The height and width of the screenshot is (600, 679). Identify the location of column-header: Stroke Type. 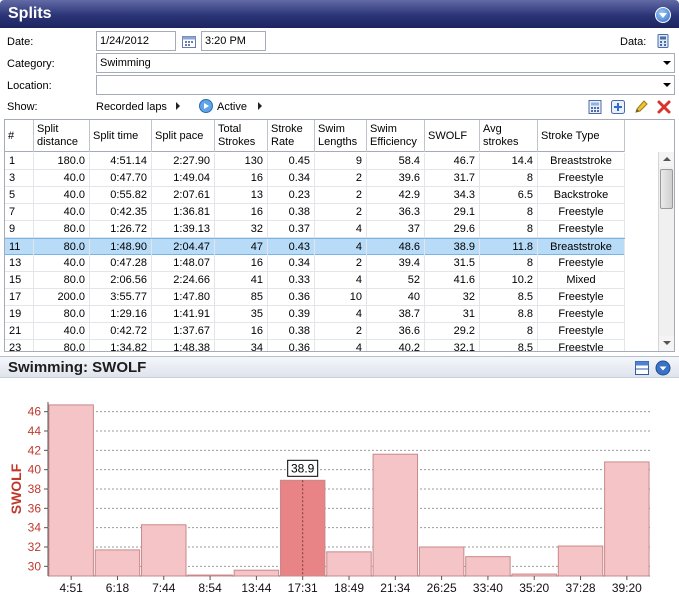
(581, 136).